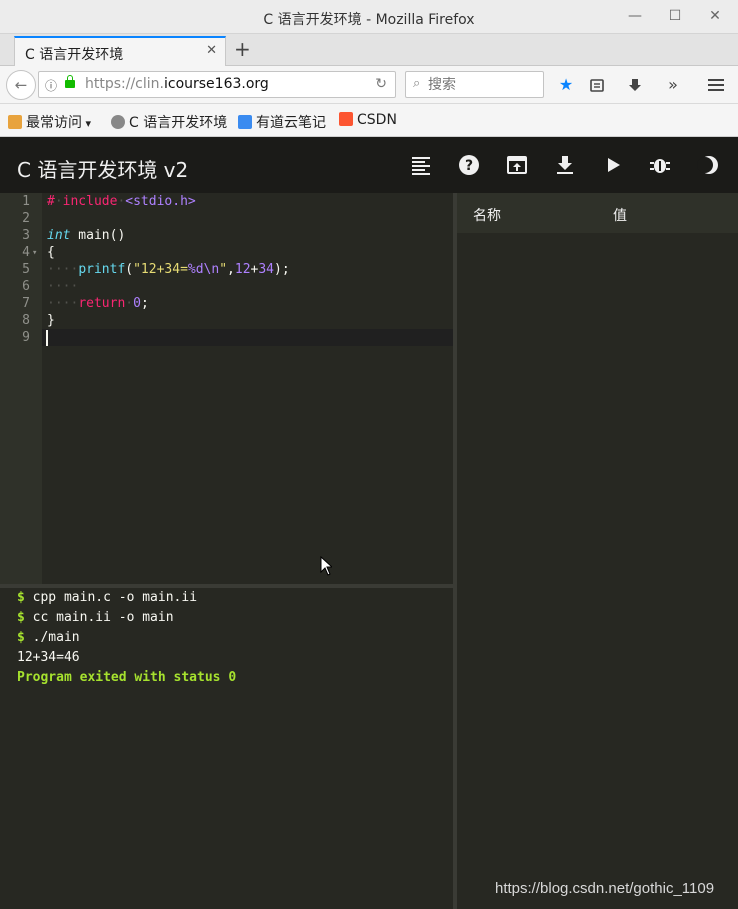  What do you see at coordinates (597, 213) in the screenshot?
I see `variables-header: 名称 值` at bounding box center [597, 213].